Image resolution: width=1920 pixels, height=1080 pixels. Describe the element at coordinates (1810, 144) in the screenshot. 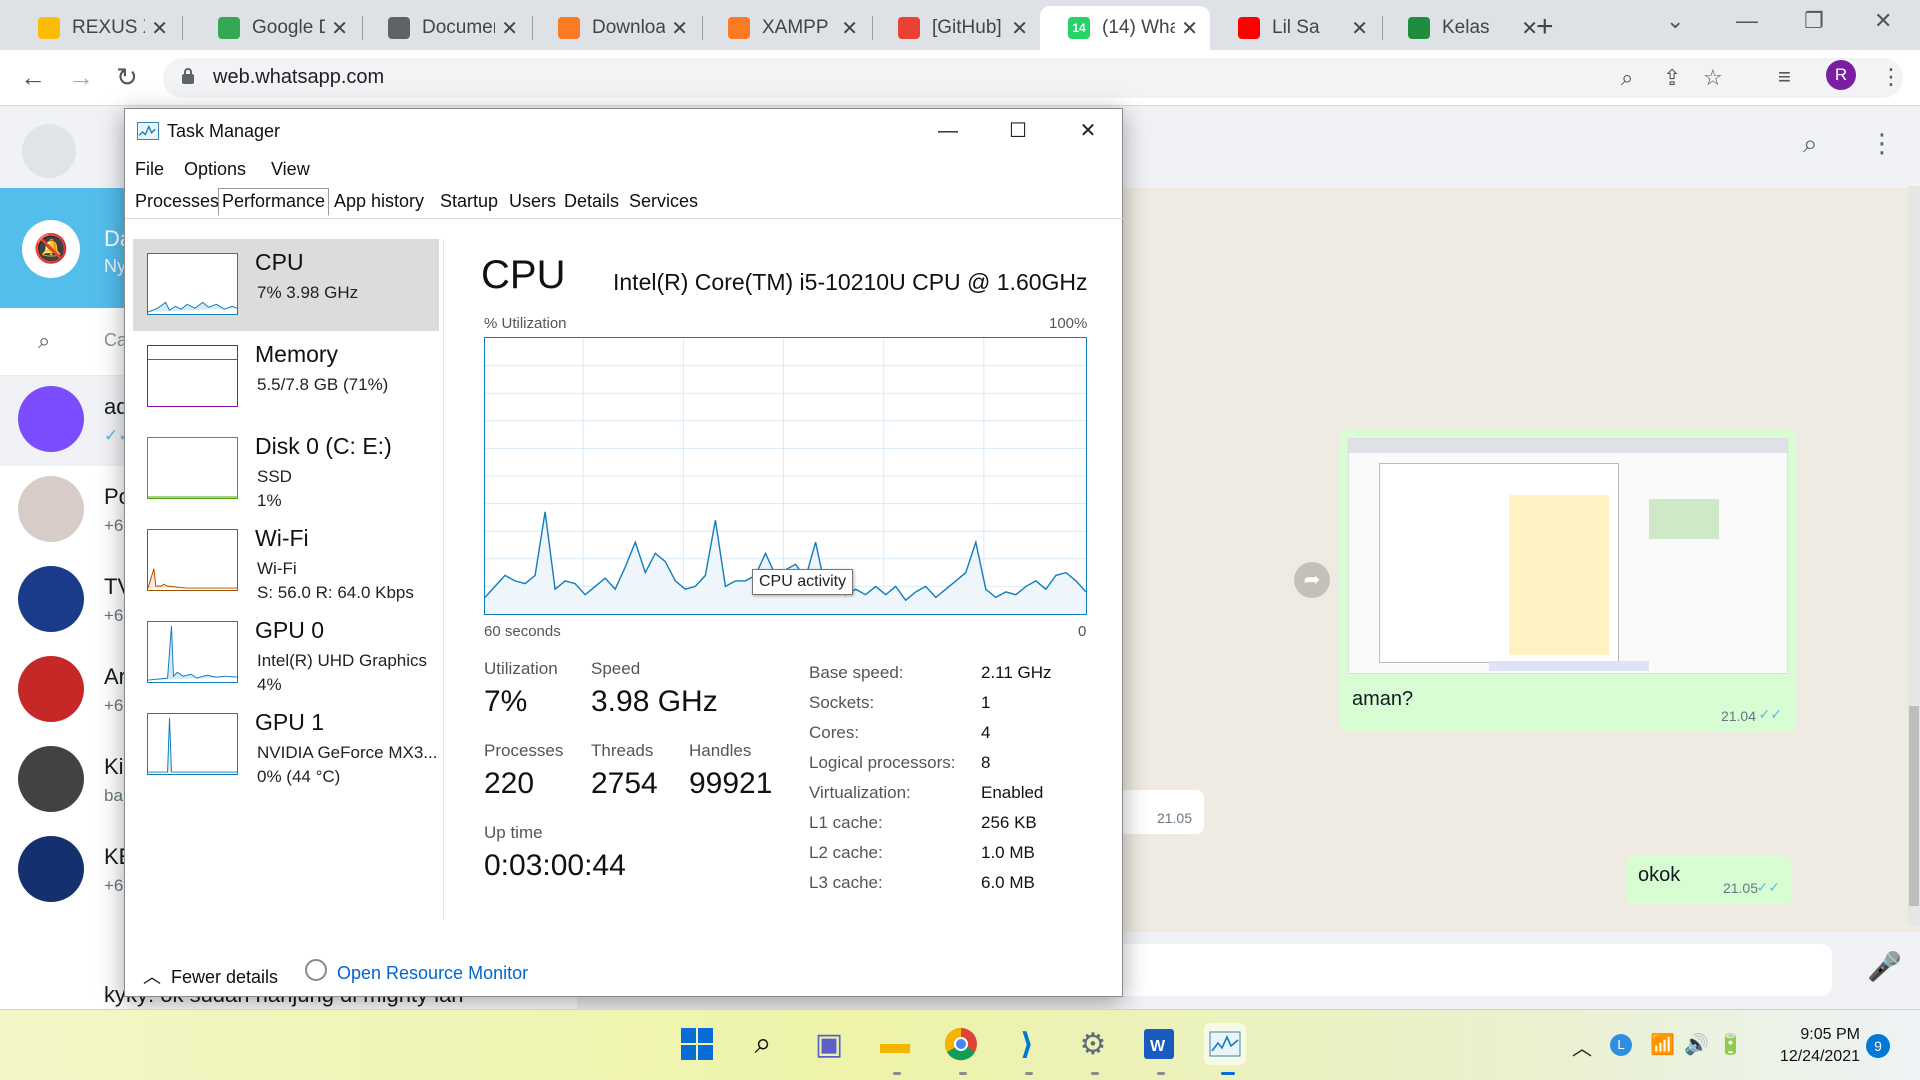

I see `search-messages-icon: ⌕` at that location.